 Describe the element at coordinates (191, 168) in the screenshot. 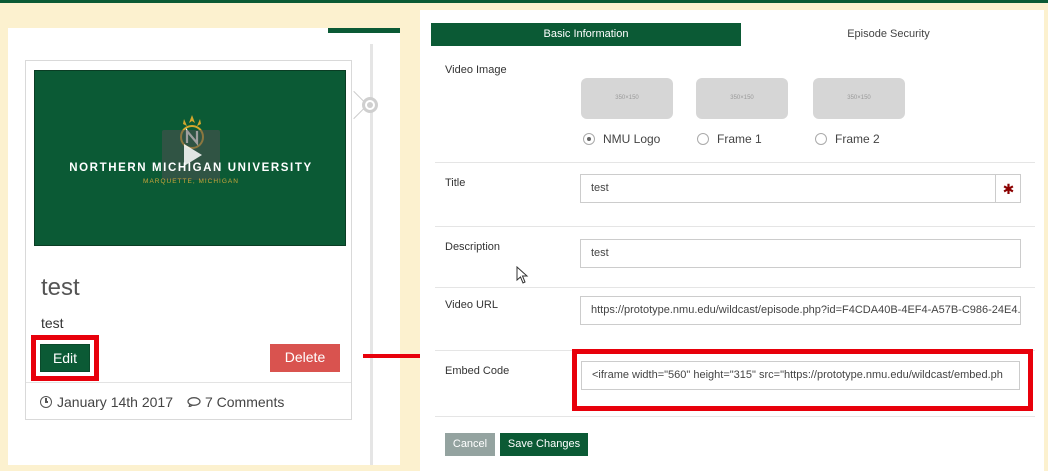

I see `thumbnail-title: NORTHERN MICHIGAN UNIVERSITY` at that location.